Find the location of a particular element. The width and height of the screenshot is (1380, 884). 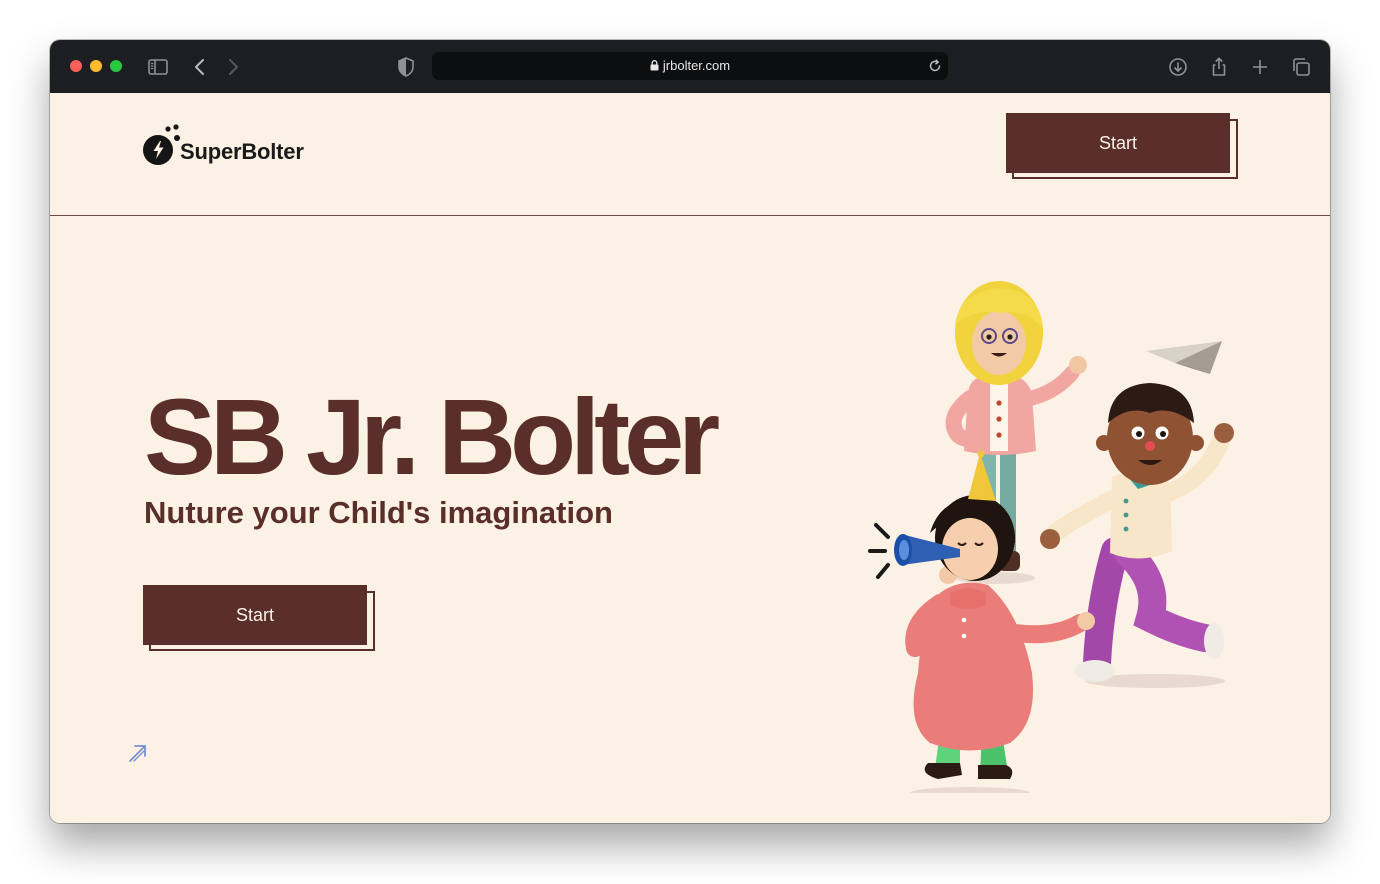

hero-start-button: Start is located at coordinates (255, 615).